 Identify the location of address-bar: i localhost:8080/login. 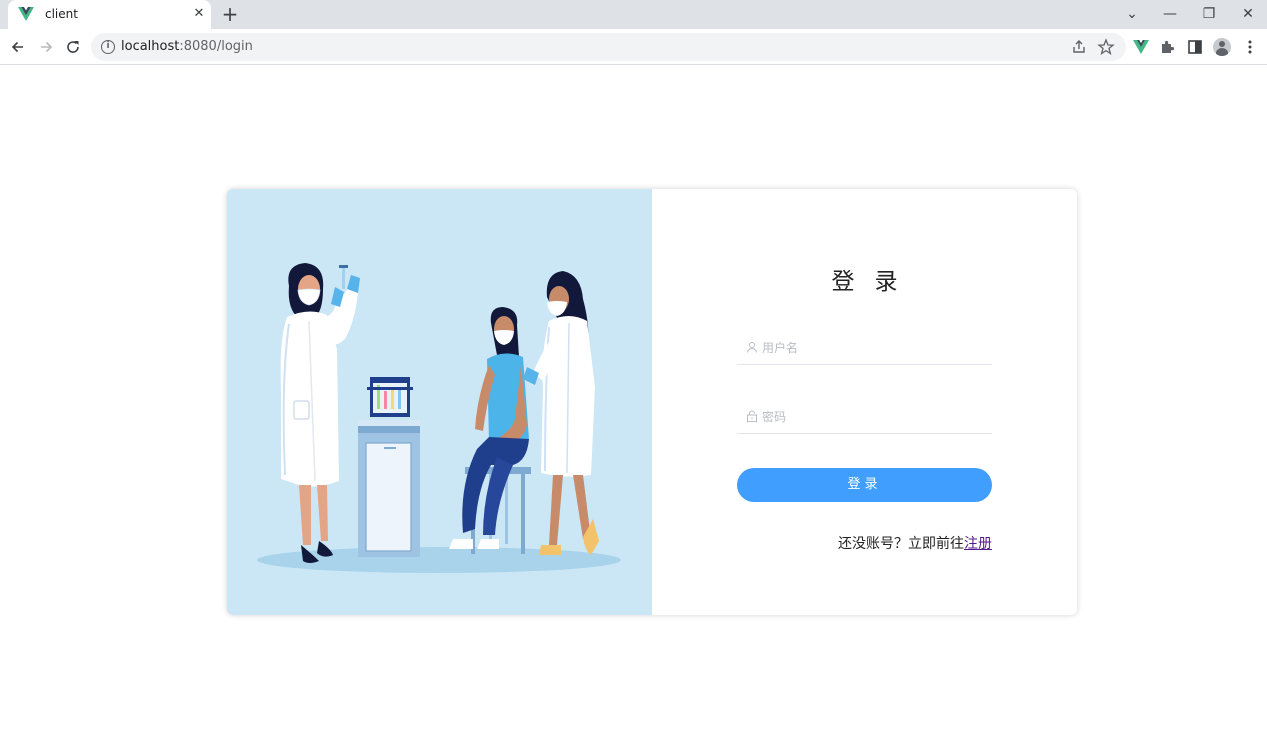
(608, 47).